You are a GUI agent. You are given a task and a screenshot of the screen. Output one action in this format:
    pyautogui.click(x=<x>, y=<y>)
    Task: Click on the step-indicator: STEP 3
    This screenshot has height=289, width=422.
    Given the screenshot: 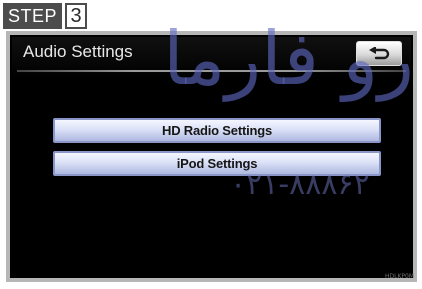 What is the action you would take?
    pyautogui.click(x=45, y=16)
    